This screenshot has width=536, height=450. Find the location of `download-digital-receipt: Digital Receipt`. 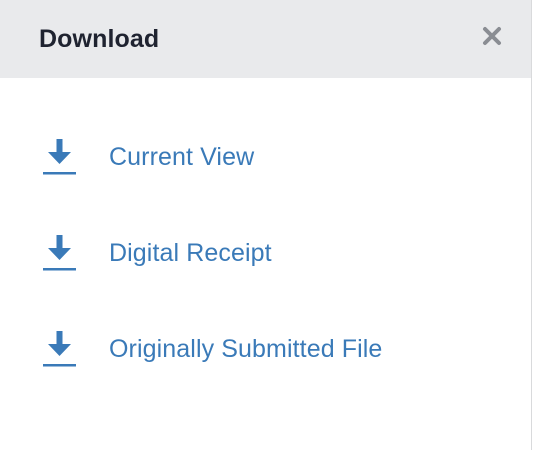

download-digital-receipt: Digital Receipt is located at coordinates (265, 253).